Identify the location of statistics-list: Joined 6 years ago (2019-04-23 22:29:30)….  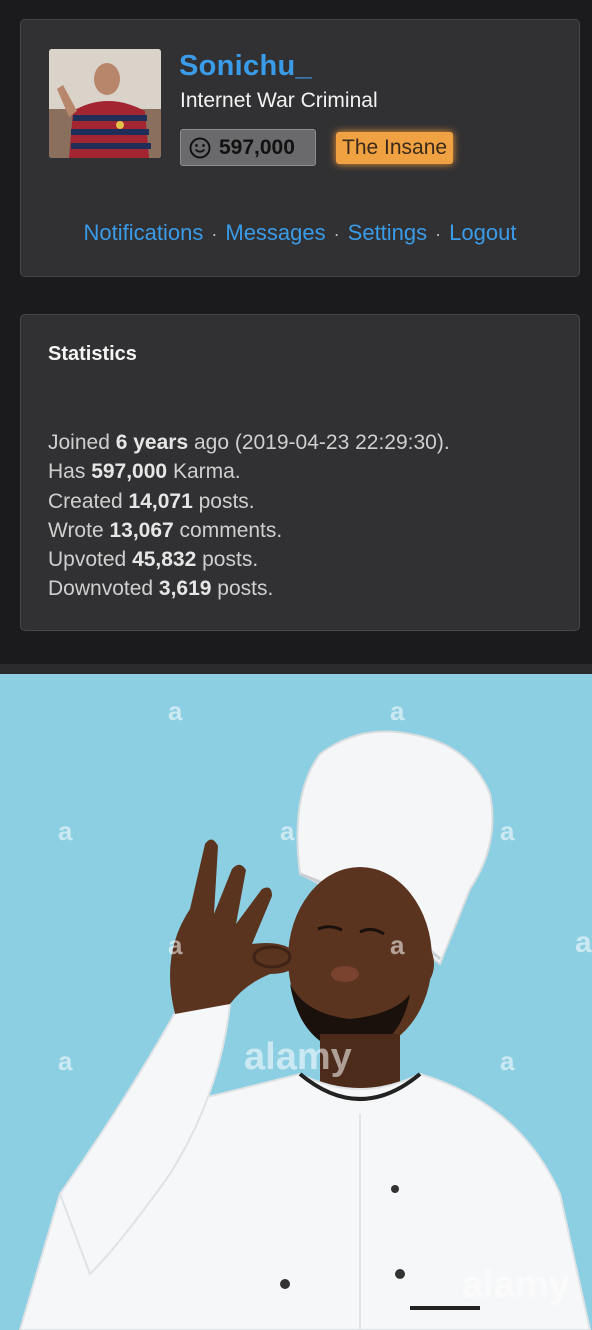
(249, 516).